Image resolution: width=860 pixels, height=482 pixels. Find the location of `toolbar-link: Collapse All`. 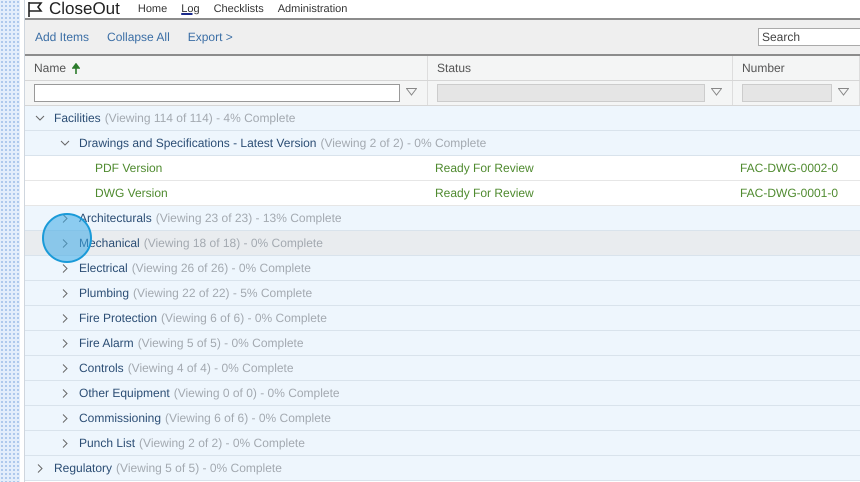

toolbar-link: Collapse All is located at coordinates (138, 37).